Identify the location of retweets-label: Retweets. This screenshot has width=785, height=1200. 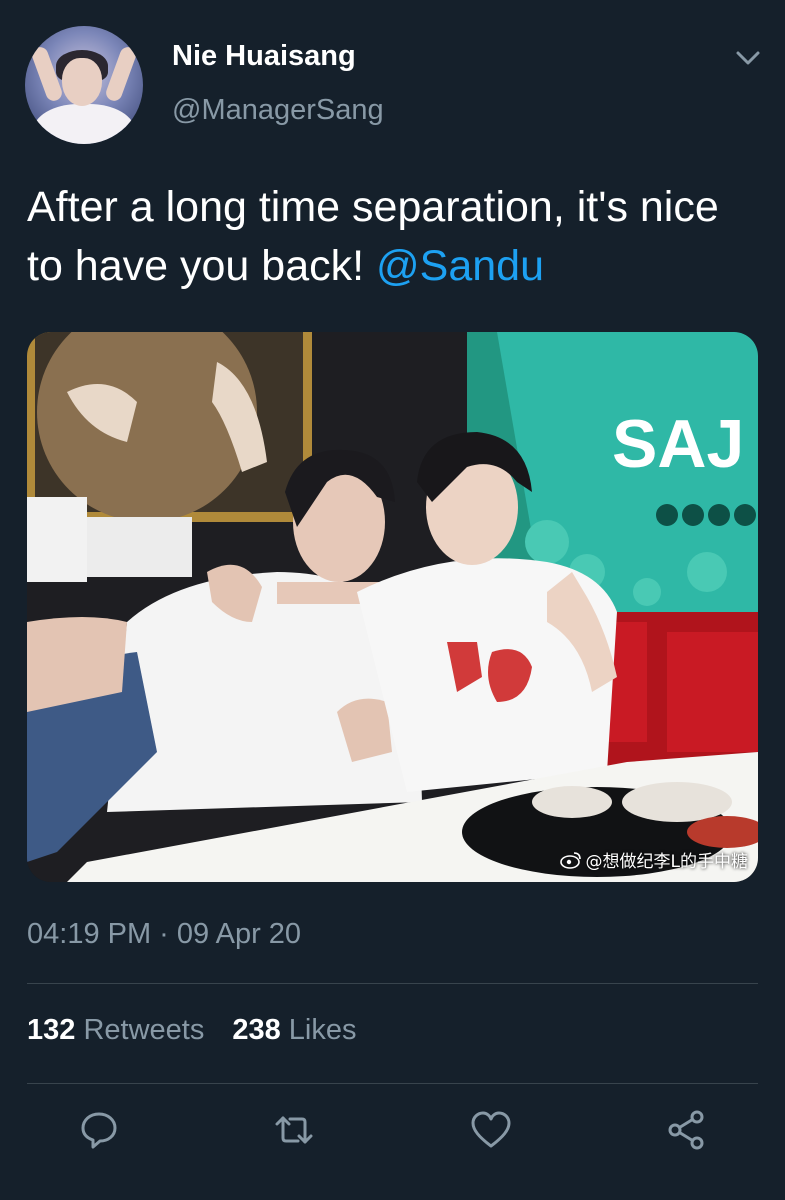
(144, 1030).